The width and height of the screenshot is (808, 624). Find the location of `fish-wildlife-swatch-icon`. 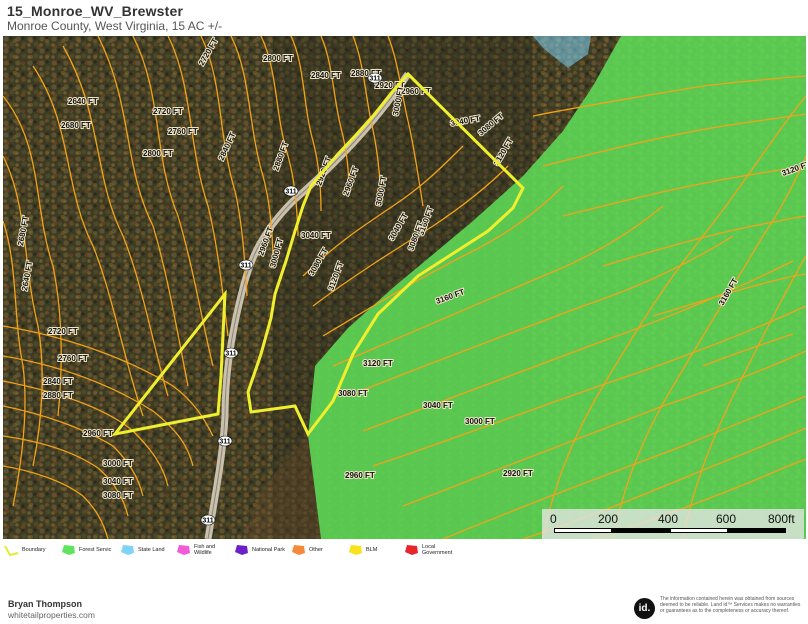

fish-wildlife-swatch-icon is located at coordinates (183, 550).